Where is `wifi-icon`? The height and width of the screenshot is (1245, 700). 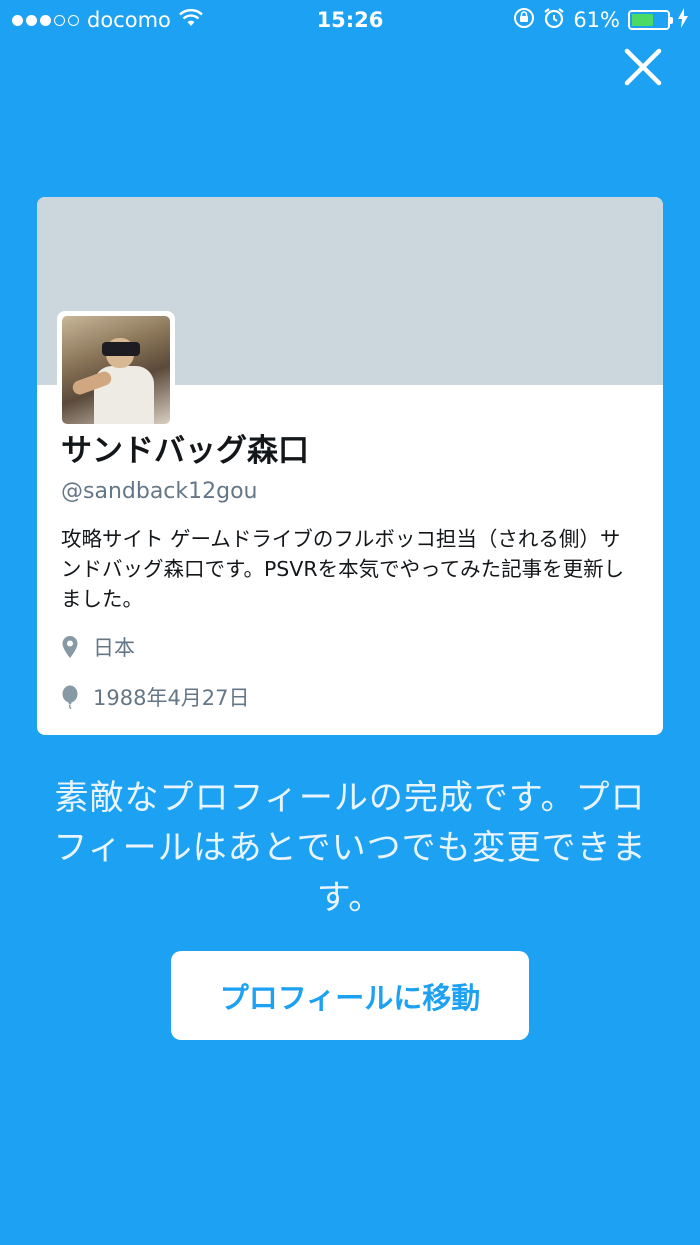
wifi-icon is located at coordinates (191, 20).